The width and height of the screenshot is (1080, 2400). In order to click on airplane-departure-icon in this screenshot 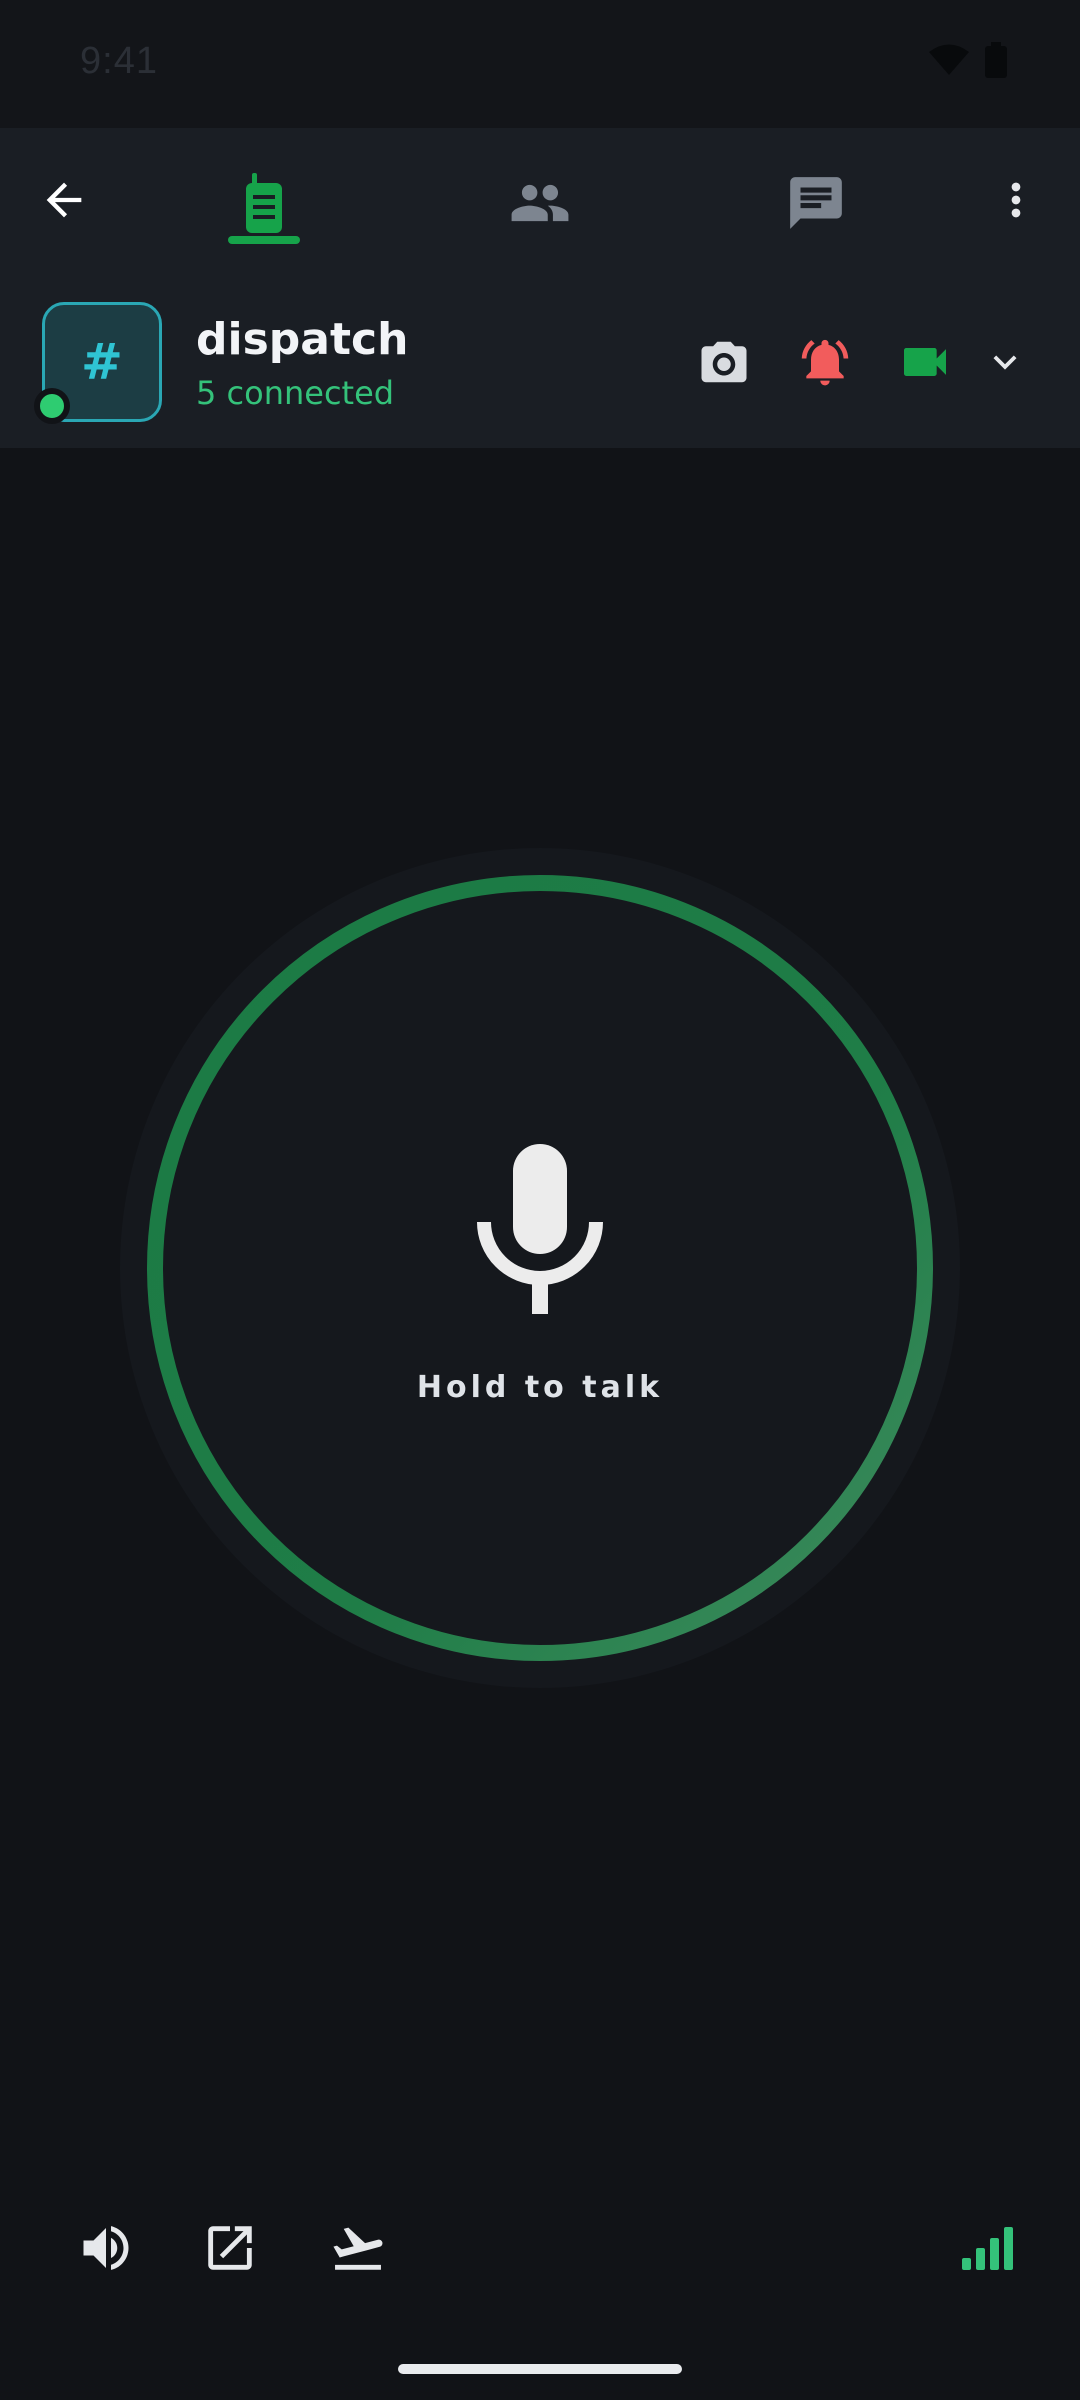, I will do `click(358, 2248)`.